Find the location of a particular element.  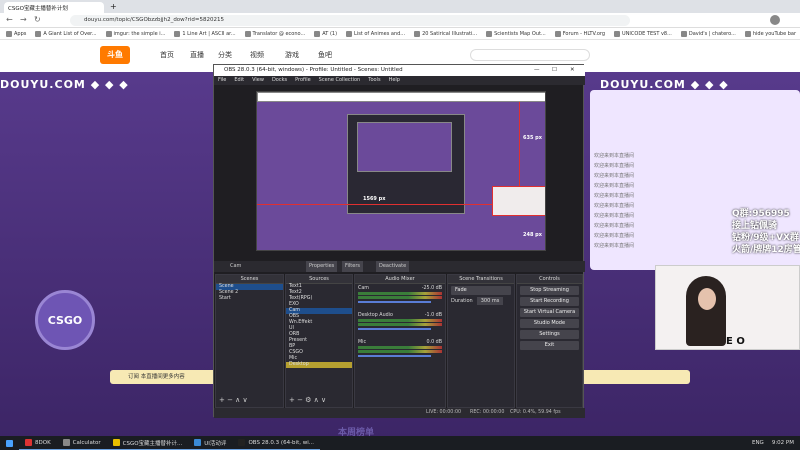

cam-source-box is located at coordinates (518, 201).